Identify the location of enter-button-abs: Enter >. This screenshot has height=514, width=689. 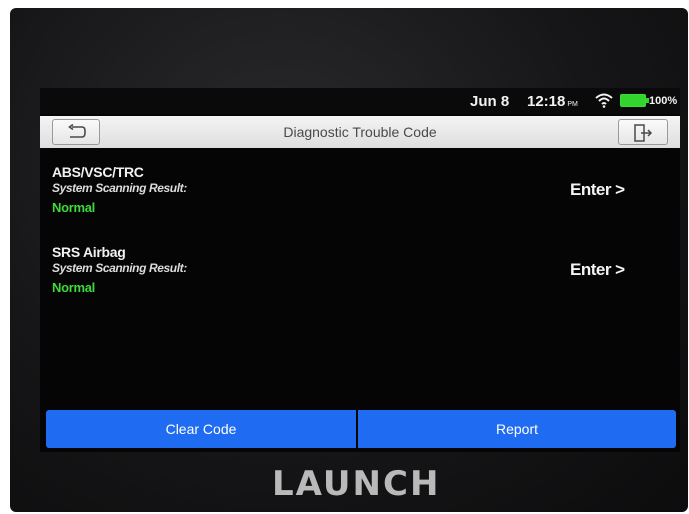
(597, 190).